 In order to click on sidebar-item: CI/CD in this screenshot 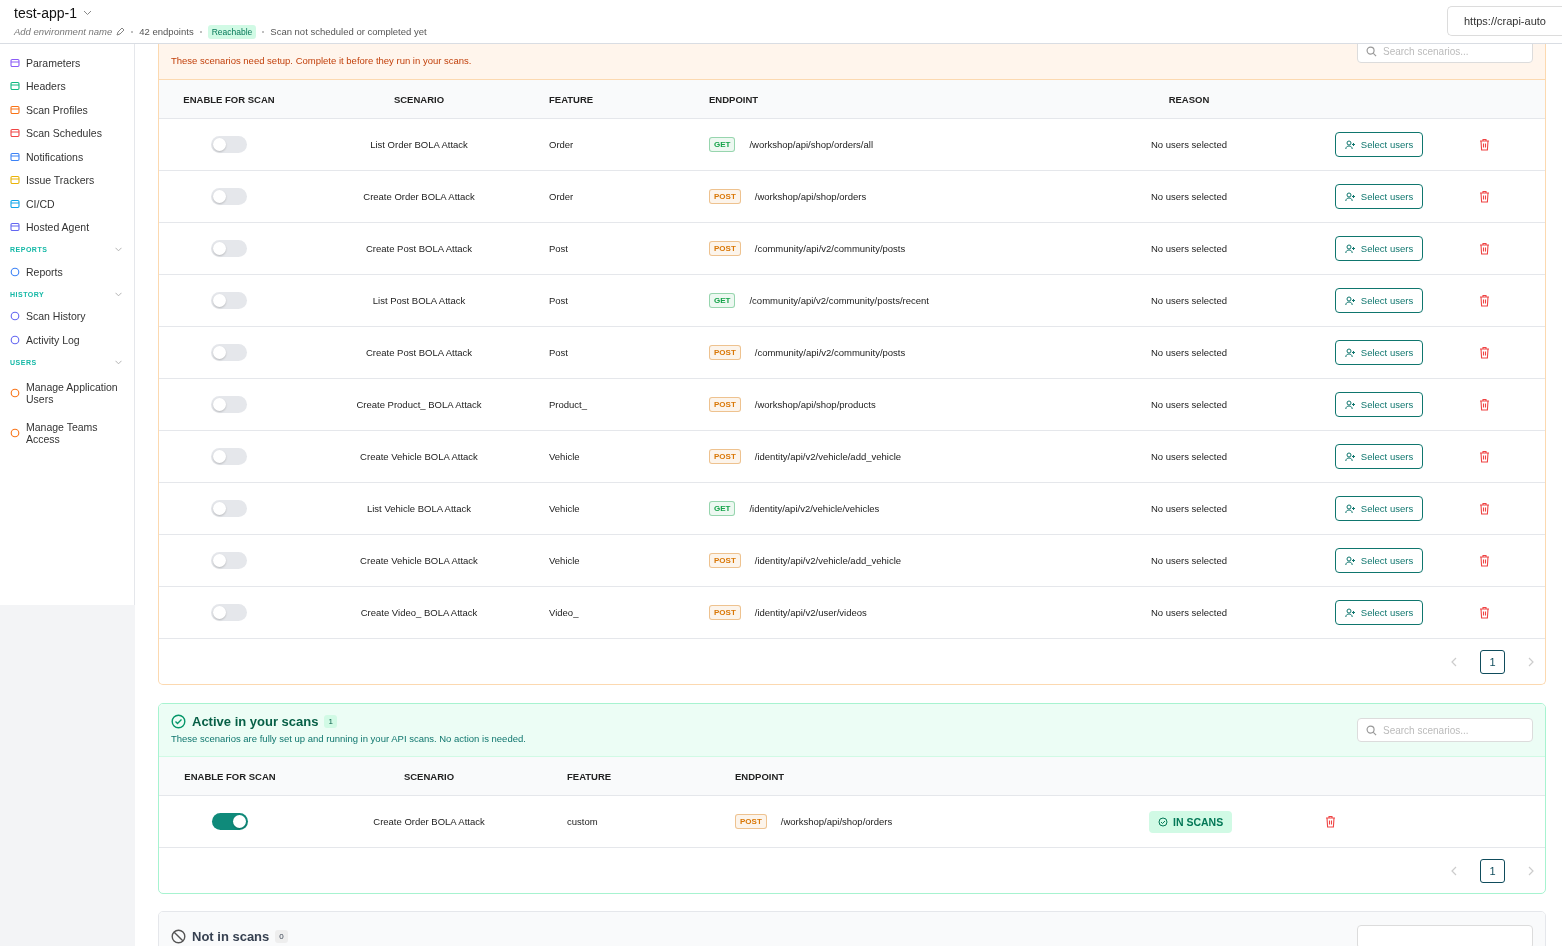, I will do `click(67, 204)`.